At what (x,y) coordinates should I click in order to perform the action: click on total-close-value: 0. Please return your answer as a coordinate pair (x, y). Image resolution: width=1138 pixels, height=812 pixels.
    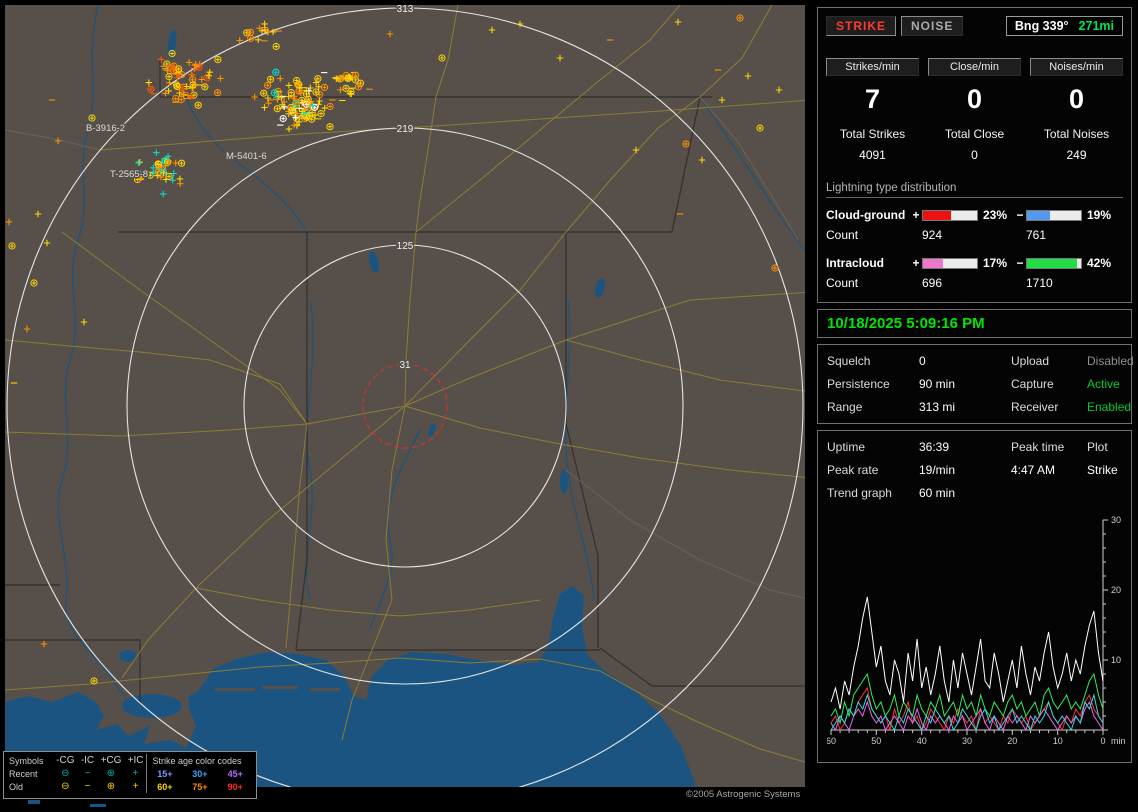
    Looking at the image, I should click on (974, 155).